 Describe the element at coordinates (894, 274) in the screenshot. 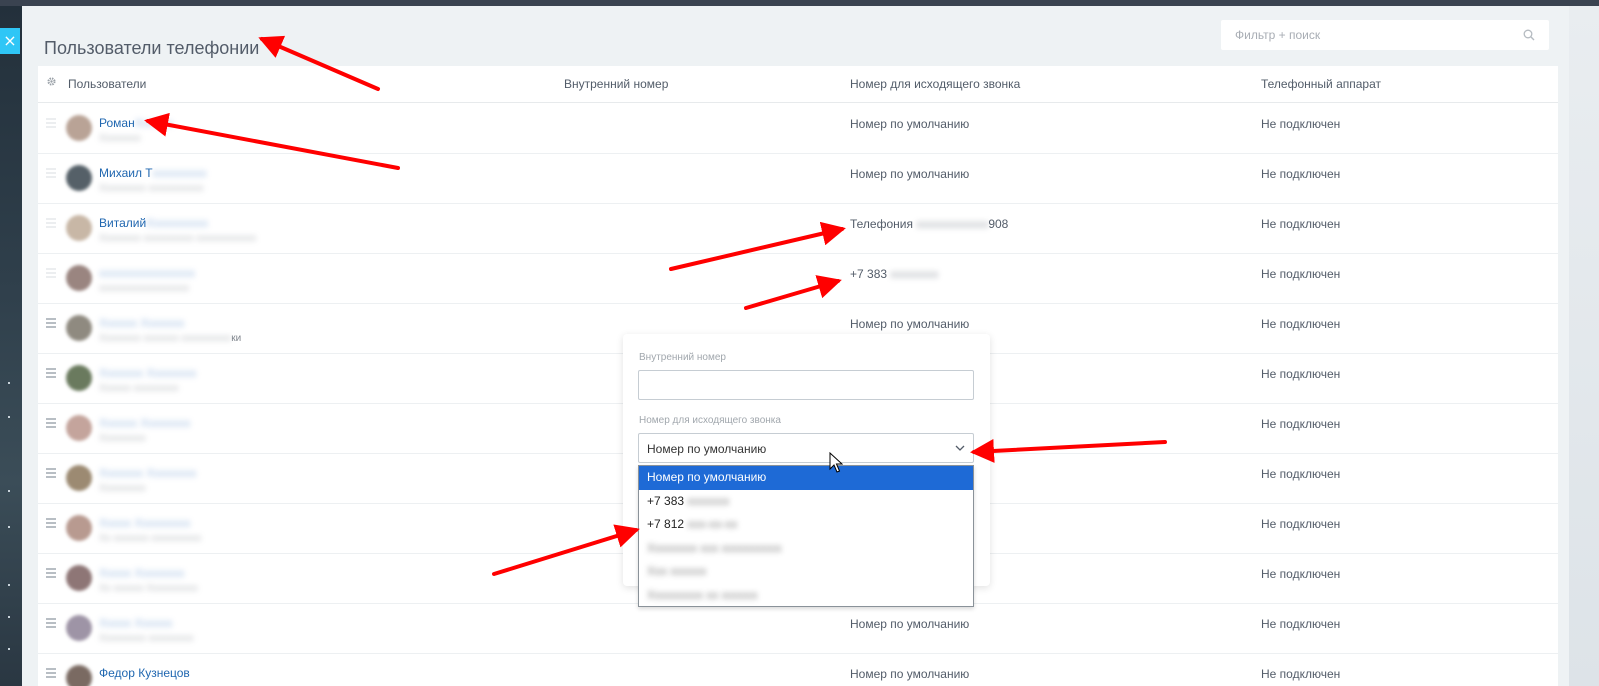

I see `outgoing-number-cell: +7 383 xxxxxxxx` at that location.